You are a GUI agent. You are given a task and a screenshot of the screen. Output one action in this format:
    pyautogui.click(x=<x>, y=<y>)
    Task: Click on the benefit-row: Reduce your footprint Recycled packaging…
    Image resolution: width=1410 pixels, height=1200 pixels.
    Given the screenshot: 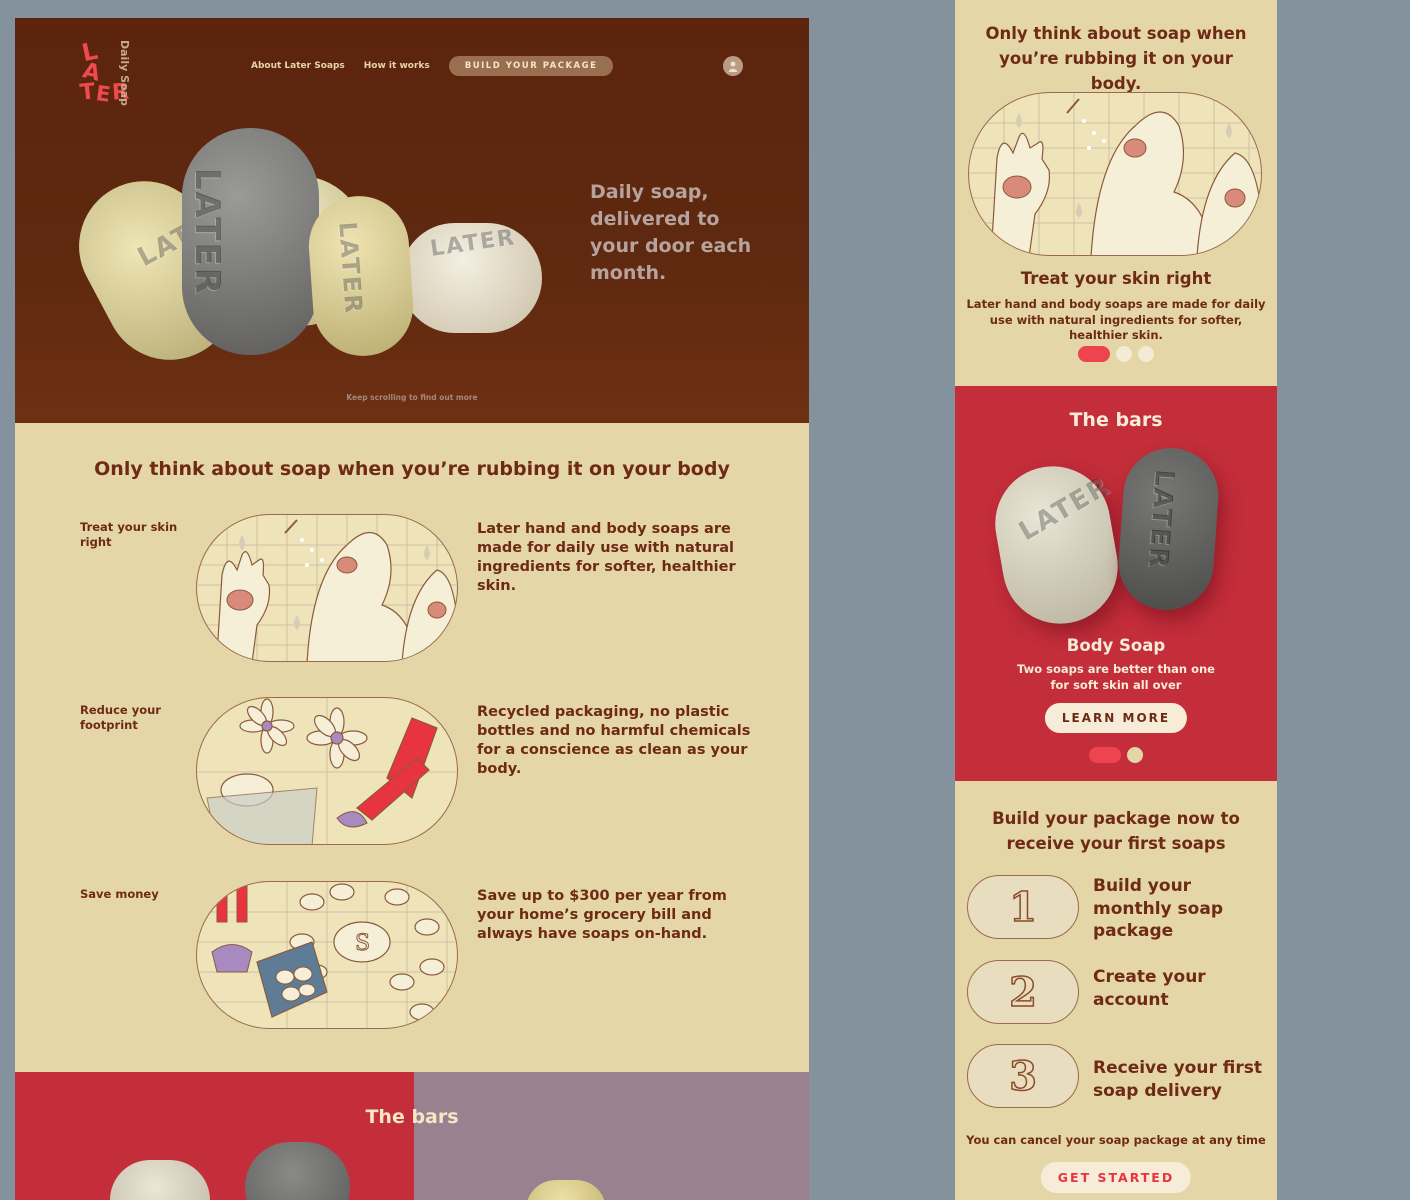 What is the action you would take?
    pyautogui.click(x=412, y=775)
    